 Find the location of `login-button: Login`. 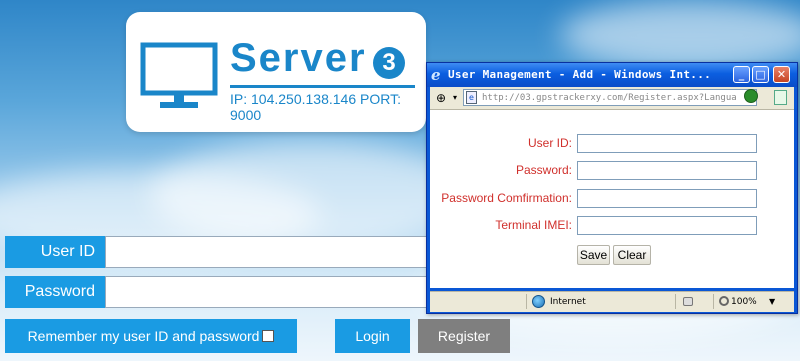

login-button: Login is located at coordinates (372, 336).